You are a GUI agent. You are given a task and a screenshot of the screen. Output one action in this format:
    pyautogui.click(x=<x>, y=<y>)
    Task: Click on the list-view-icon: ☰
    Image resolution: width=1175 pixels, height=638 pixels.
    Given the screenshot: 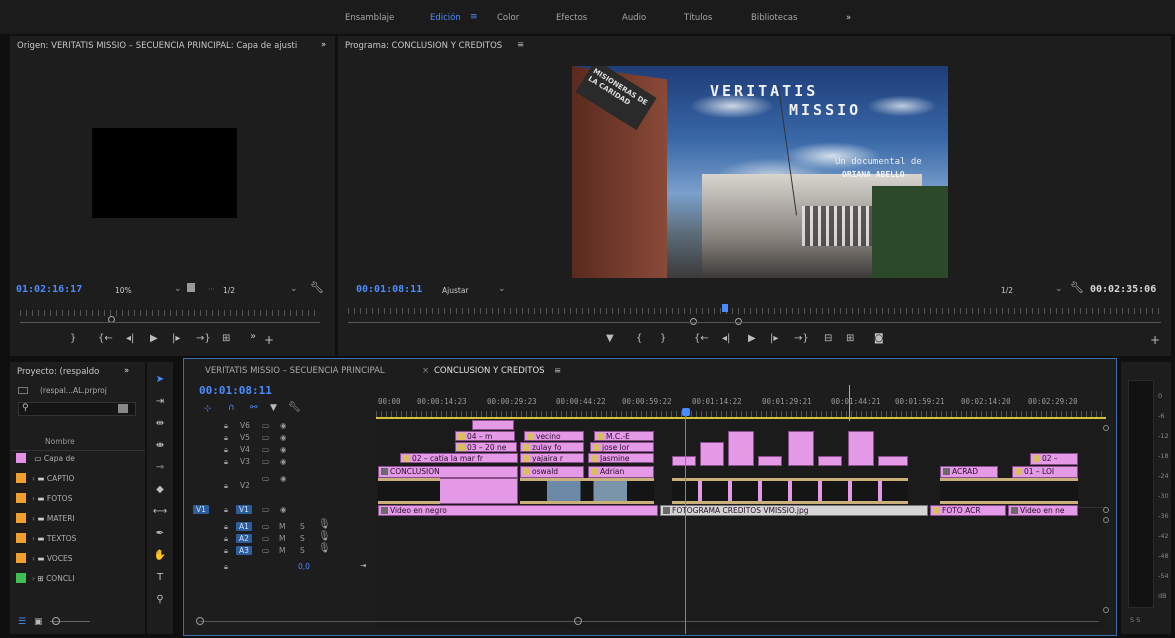 What is the action you would take?
    pyautogui.click(x=22, y=622)
    